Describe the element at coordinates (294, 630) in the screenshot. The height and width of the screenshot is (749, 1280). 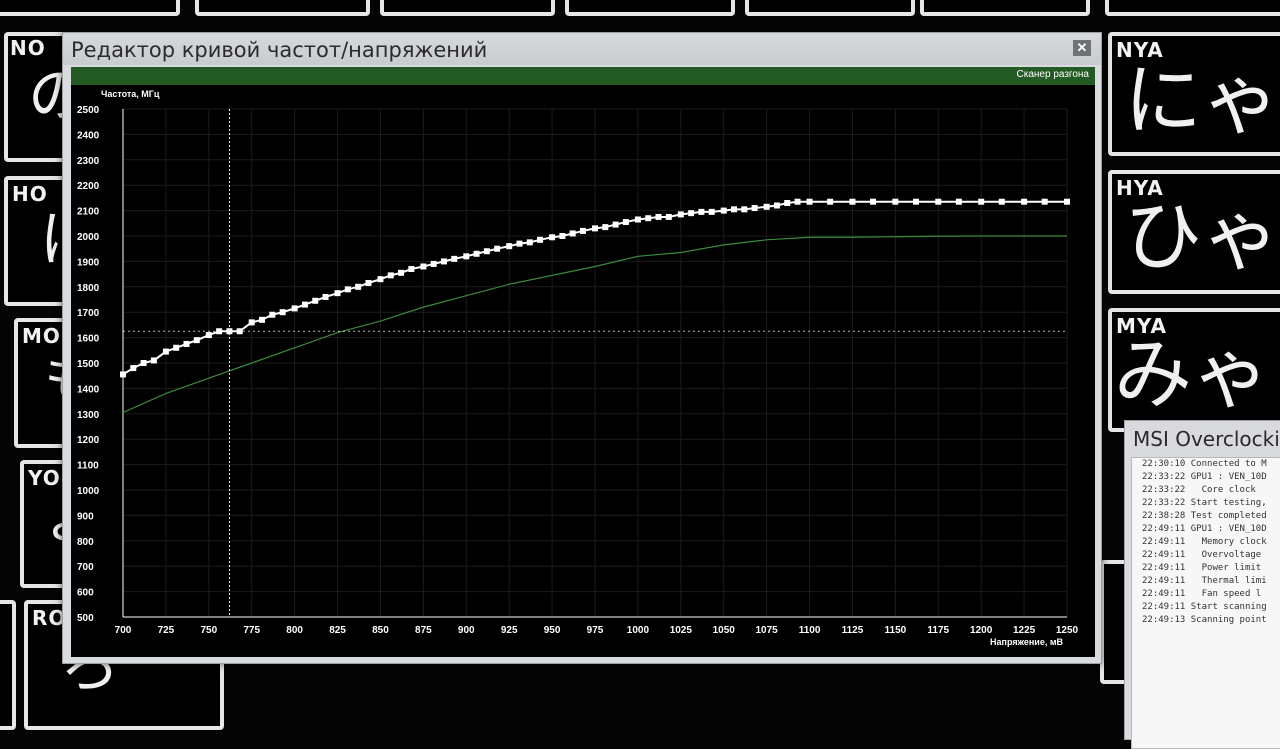
I see `x-tick-label: 800` at that location.